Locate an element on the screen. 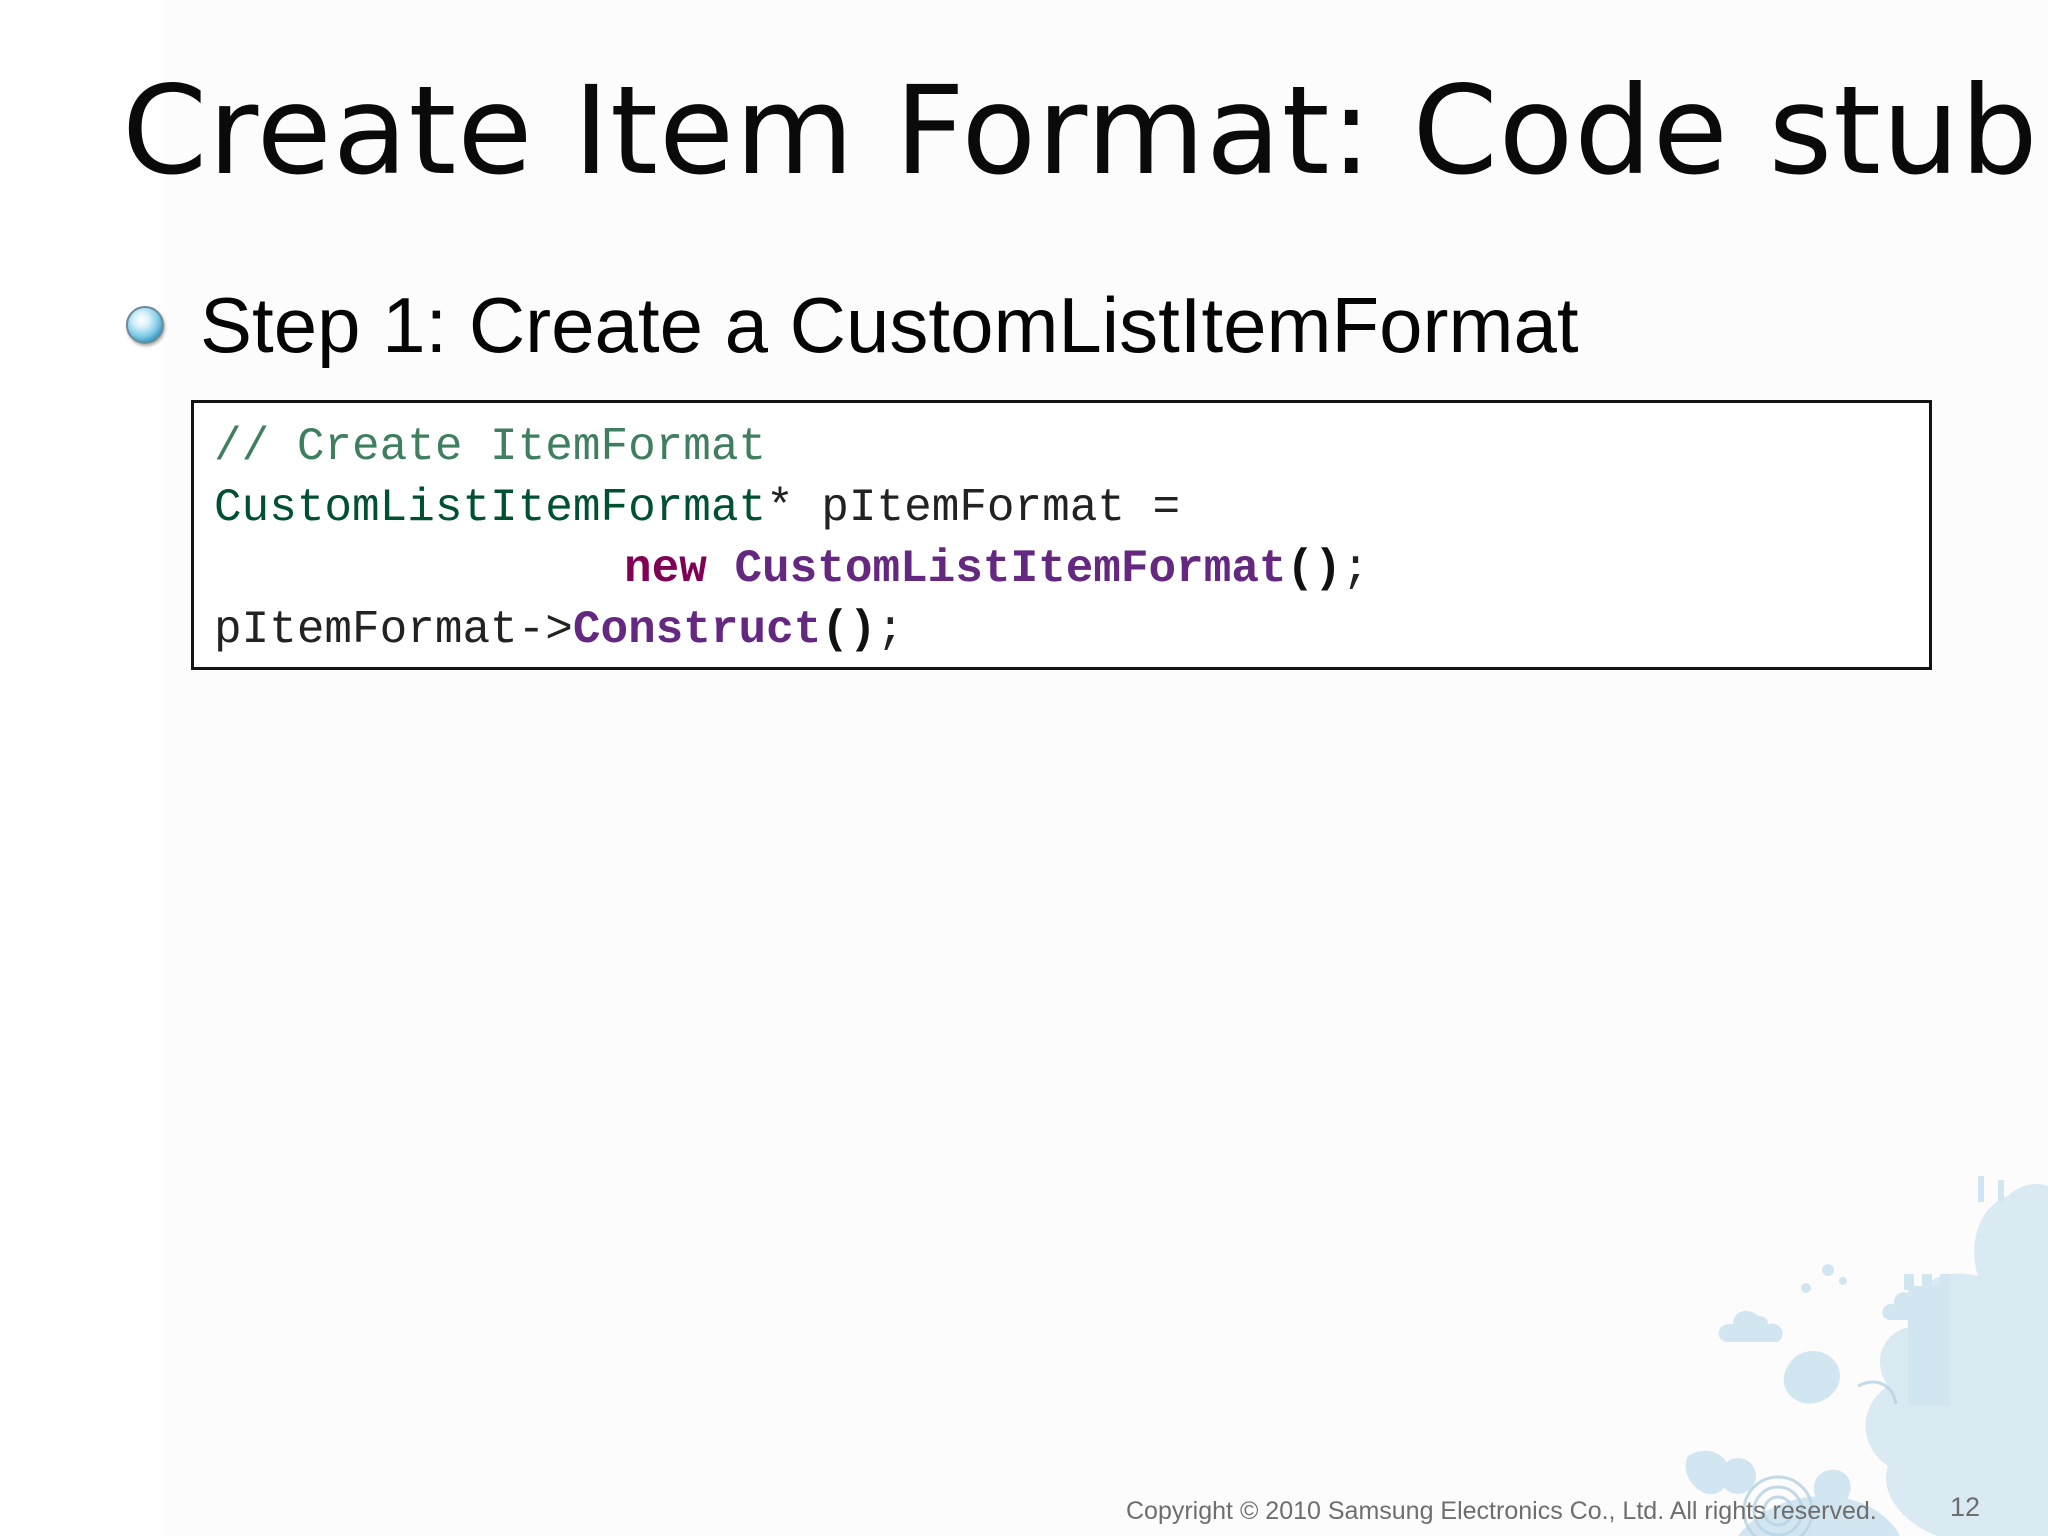 The width and height of the screenshot is (2048, 1536). code-line-4: pItemFormat->Construct(); is located at coordinates (1071, 630).